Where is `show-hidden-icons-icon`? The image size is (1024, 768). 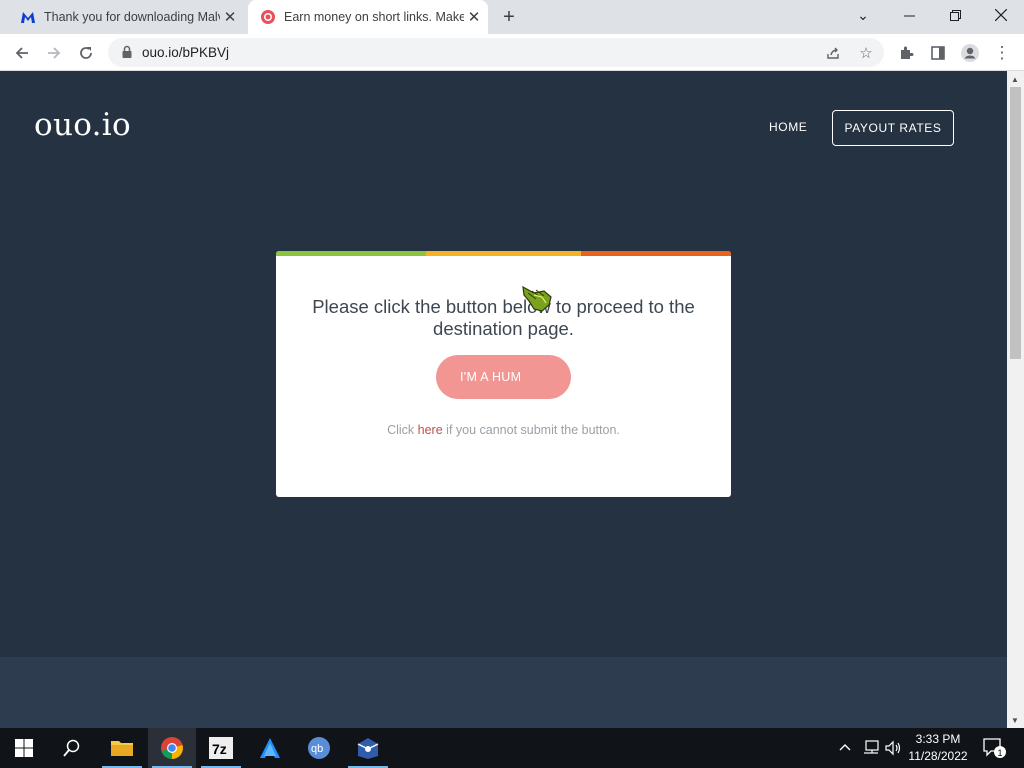
show-hidden-icons-icon is located at coordinates (845, 747).